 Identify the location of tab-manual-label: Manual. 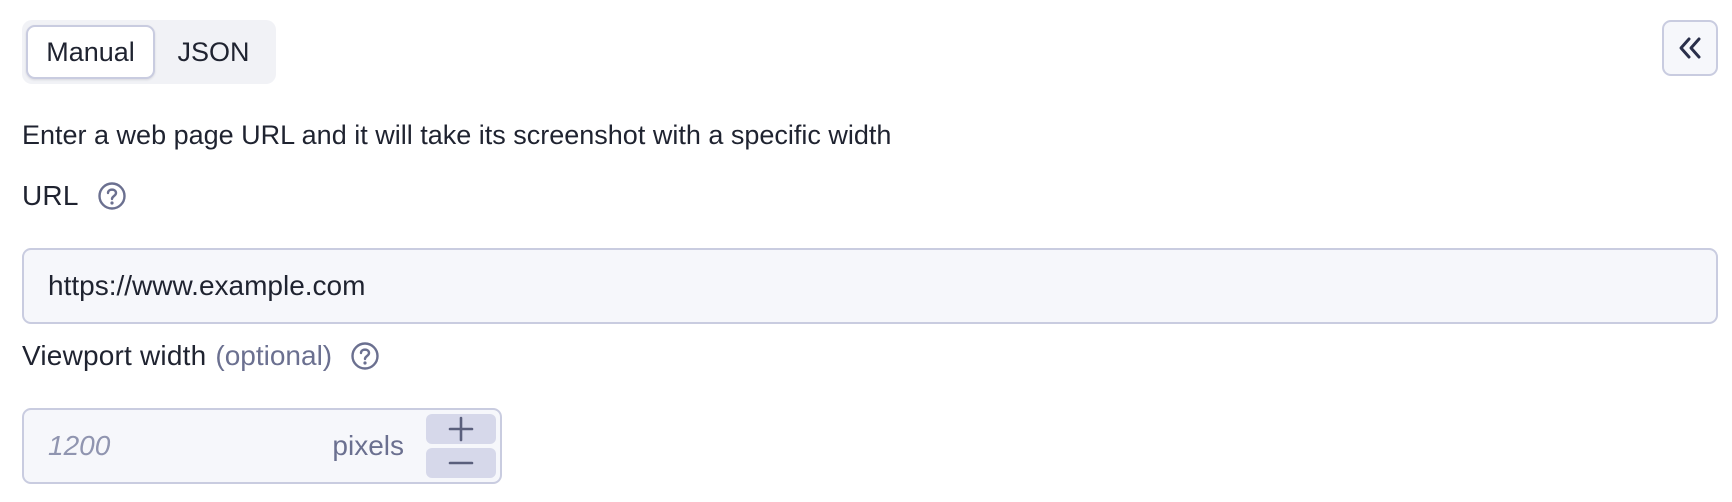
(90, 51).